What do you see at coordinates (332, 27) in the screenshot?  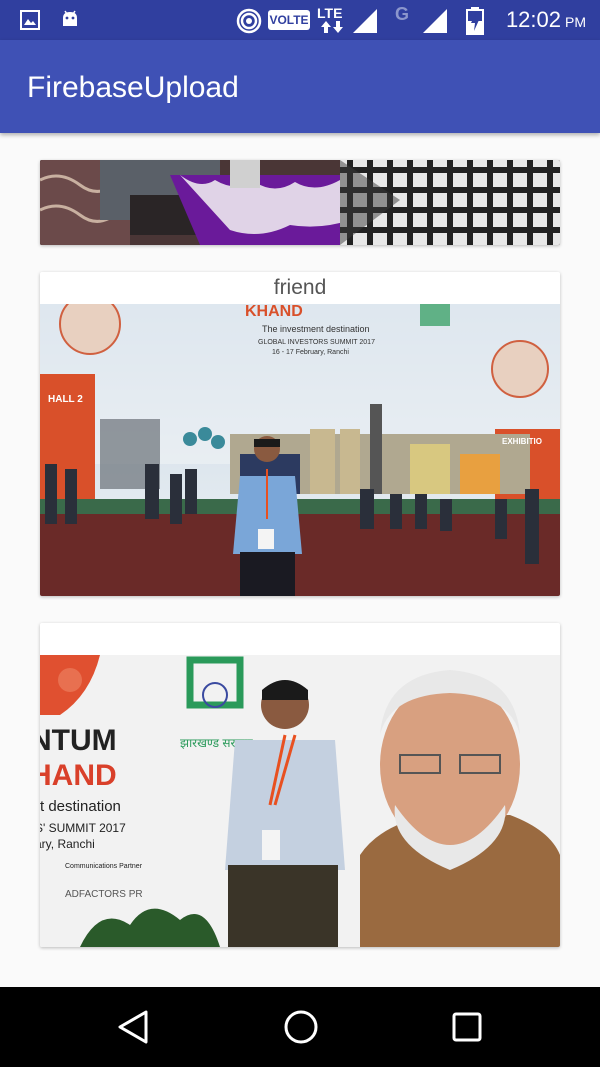 I see `data-arrows-icon` at bounding box center [332, 27].